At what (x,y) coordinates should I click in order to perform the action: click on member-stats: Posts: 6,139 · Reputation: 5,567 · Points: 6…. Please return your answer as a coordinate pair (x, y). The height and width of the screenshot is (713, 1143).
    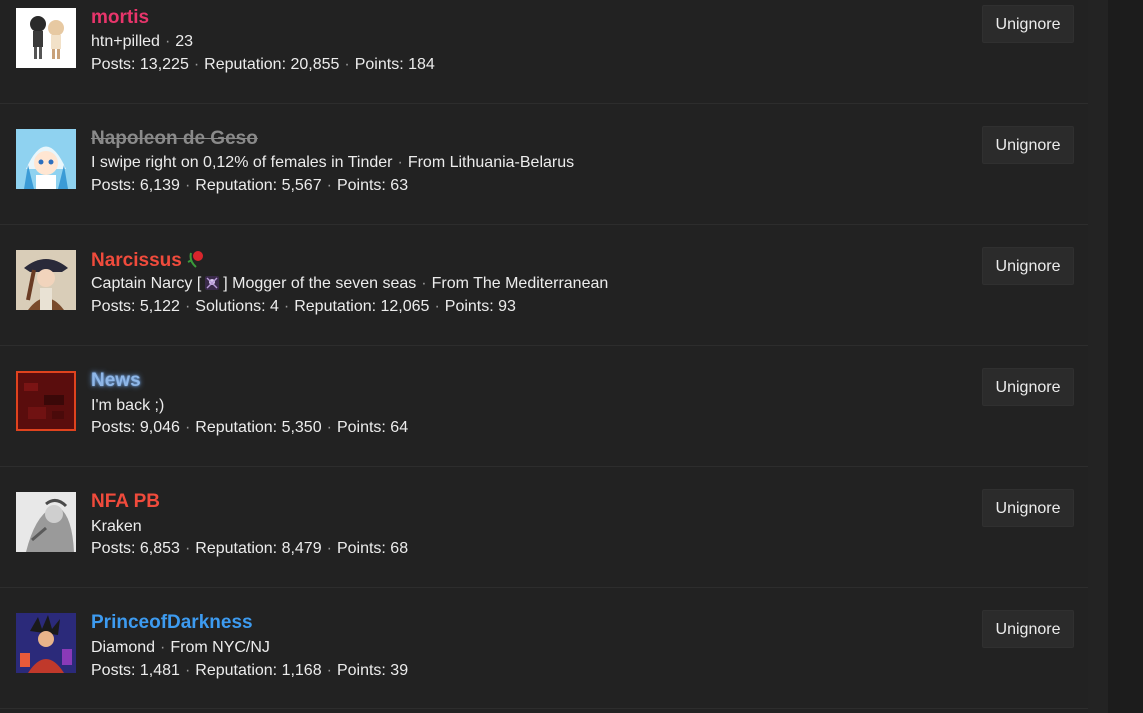
    Looking at the image, I should click on (250, 185).